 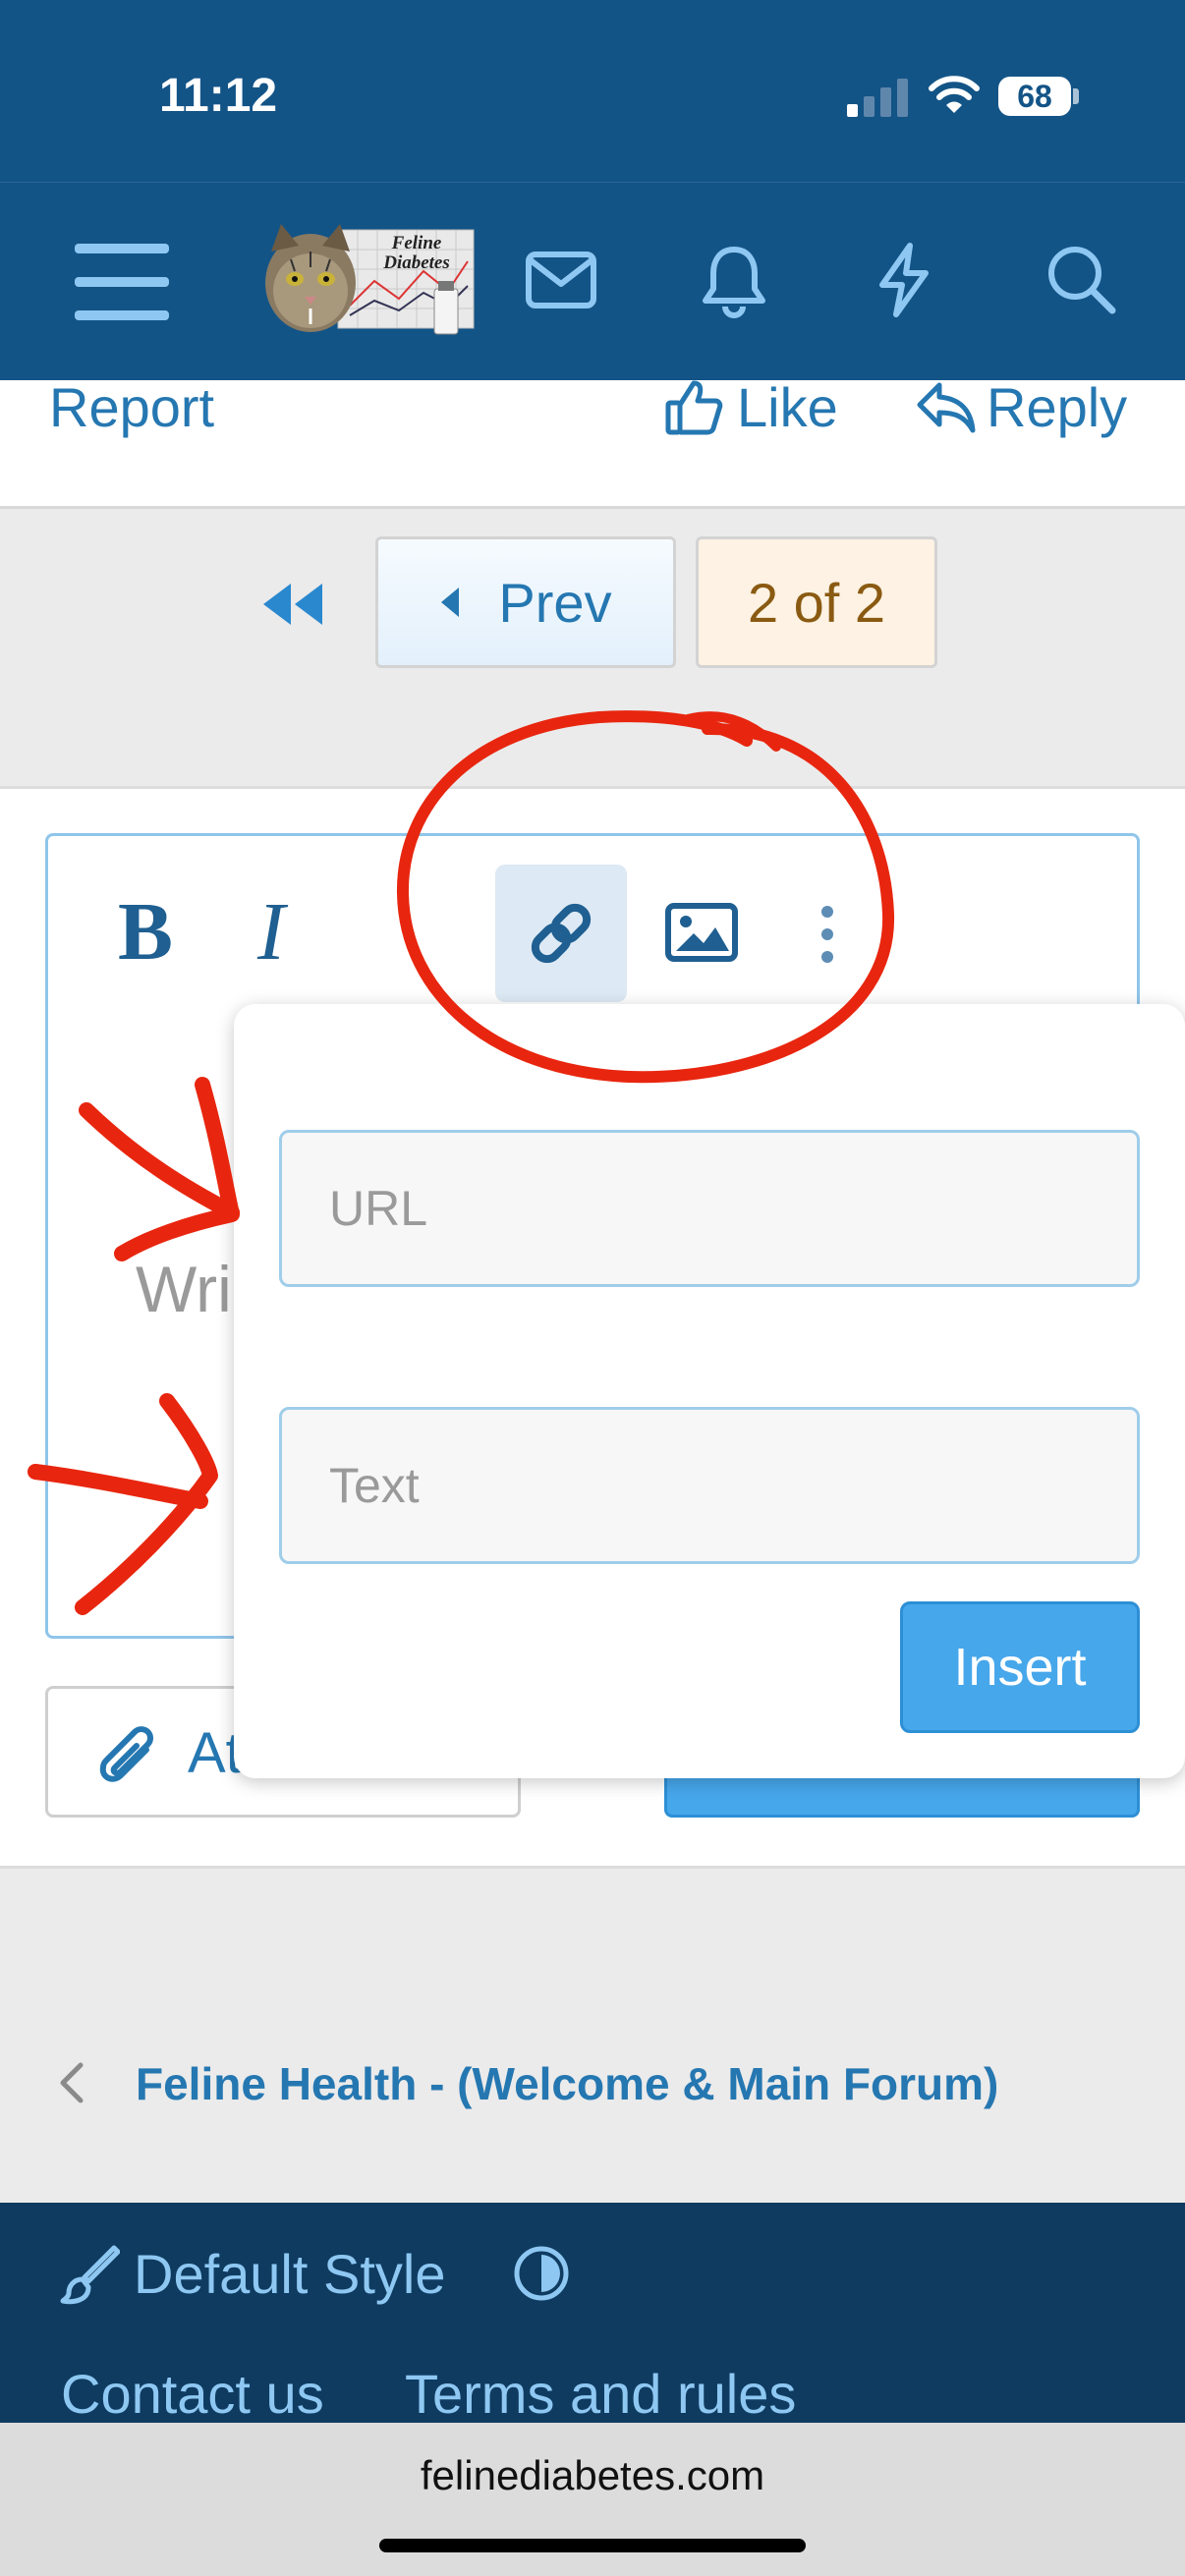 What do you see at coordinates (817, 602) in the screenshot?
I see `page-indicator: 2 of 2` at bounding box center [817, 602].